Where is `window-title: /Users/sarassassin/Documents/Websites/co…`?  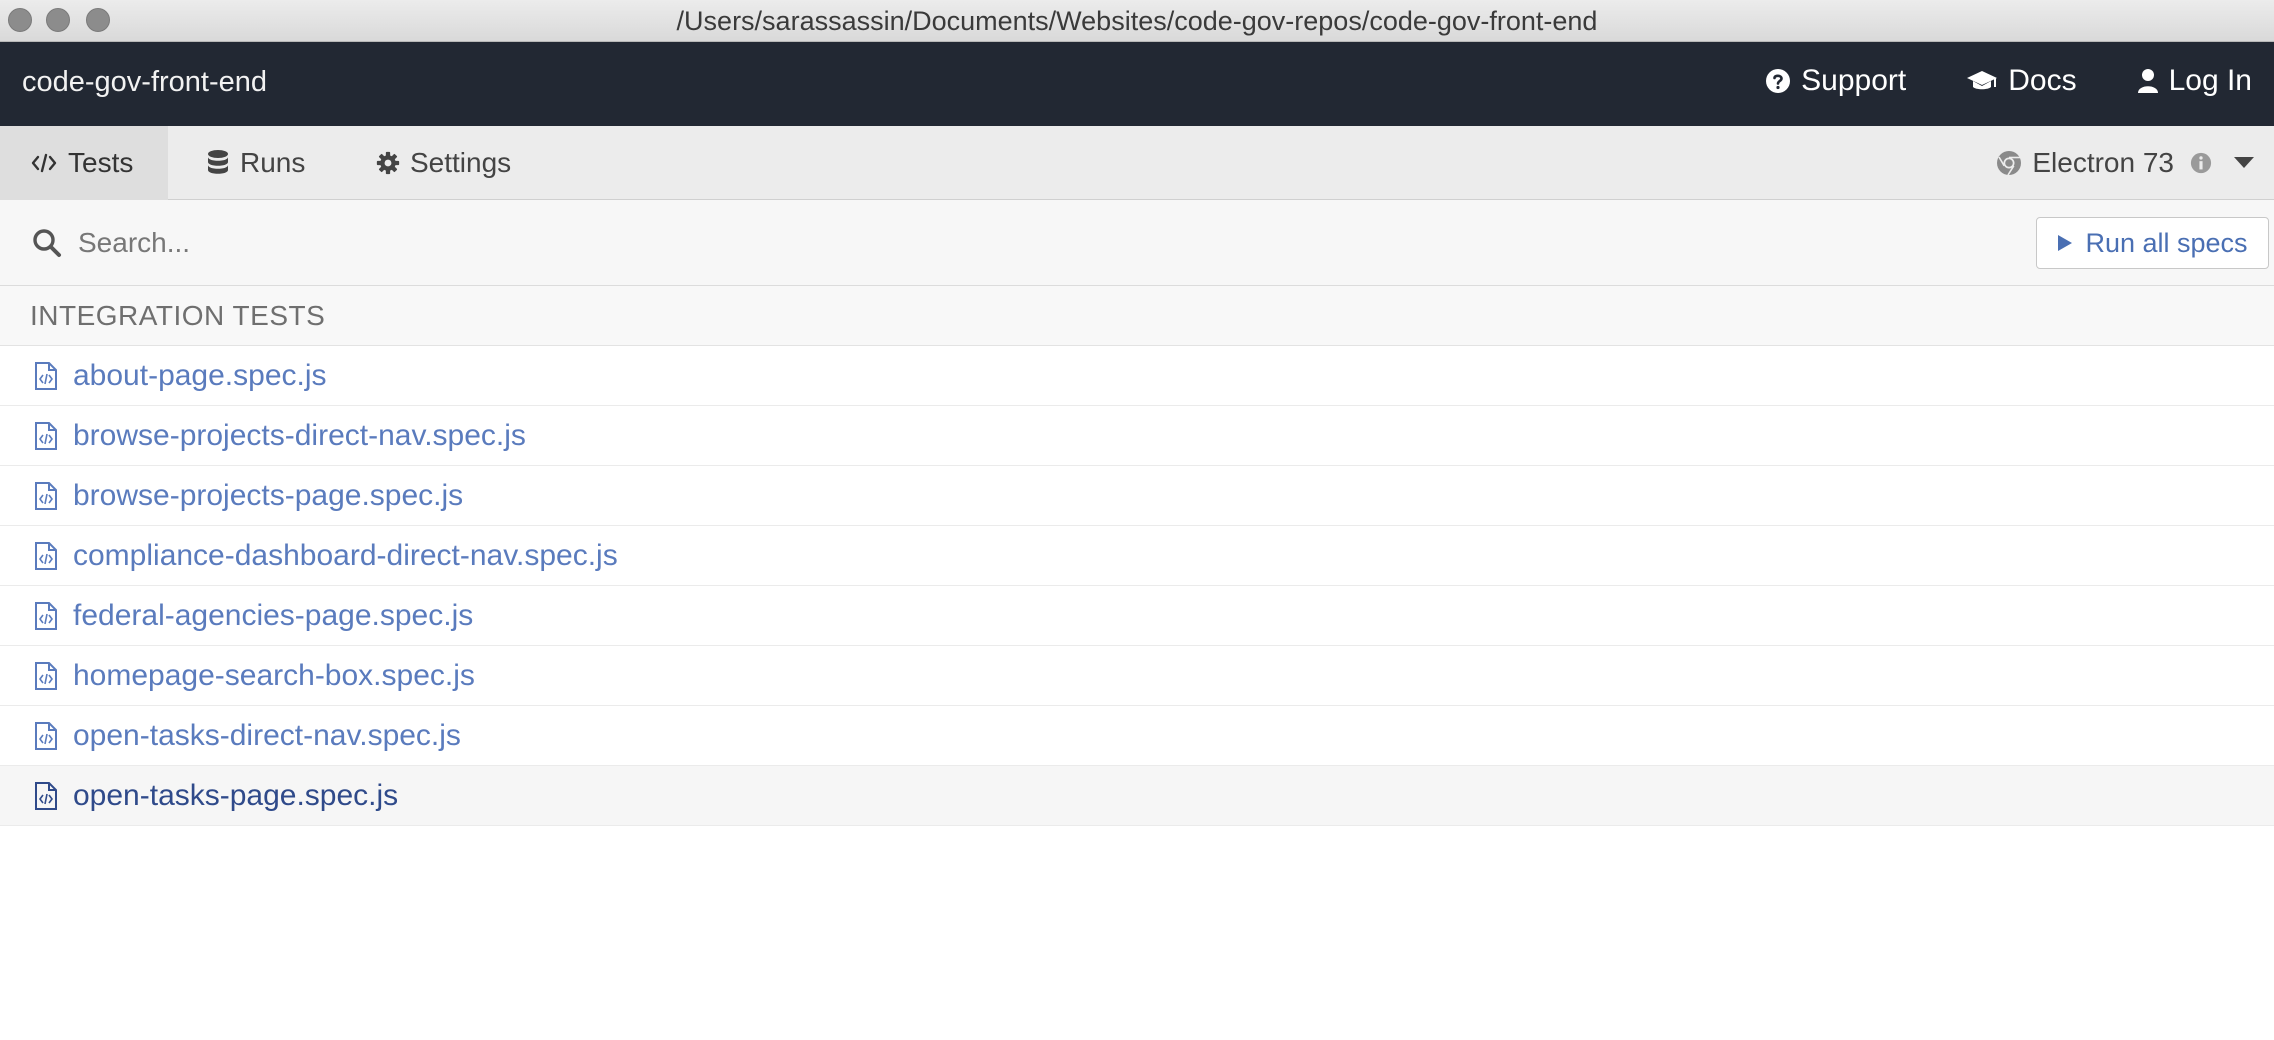
window-title: /Users/sarassassin/Documents/Websites/co… is located at coordinates (1137, 21).